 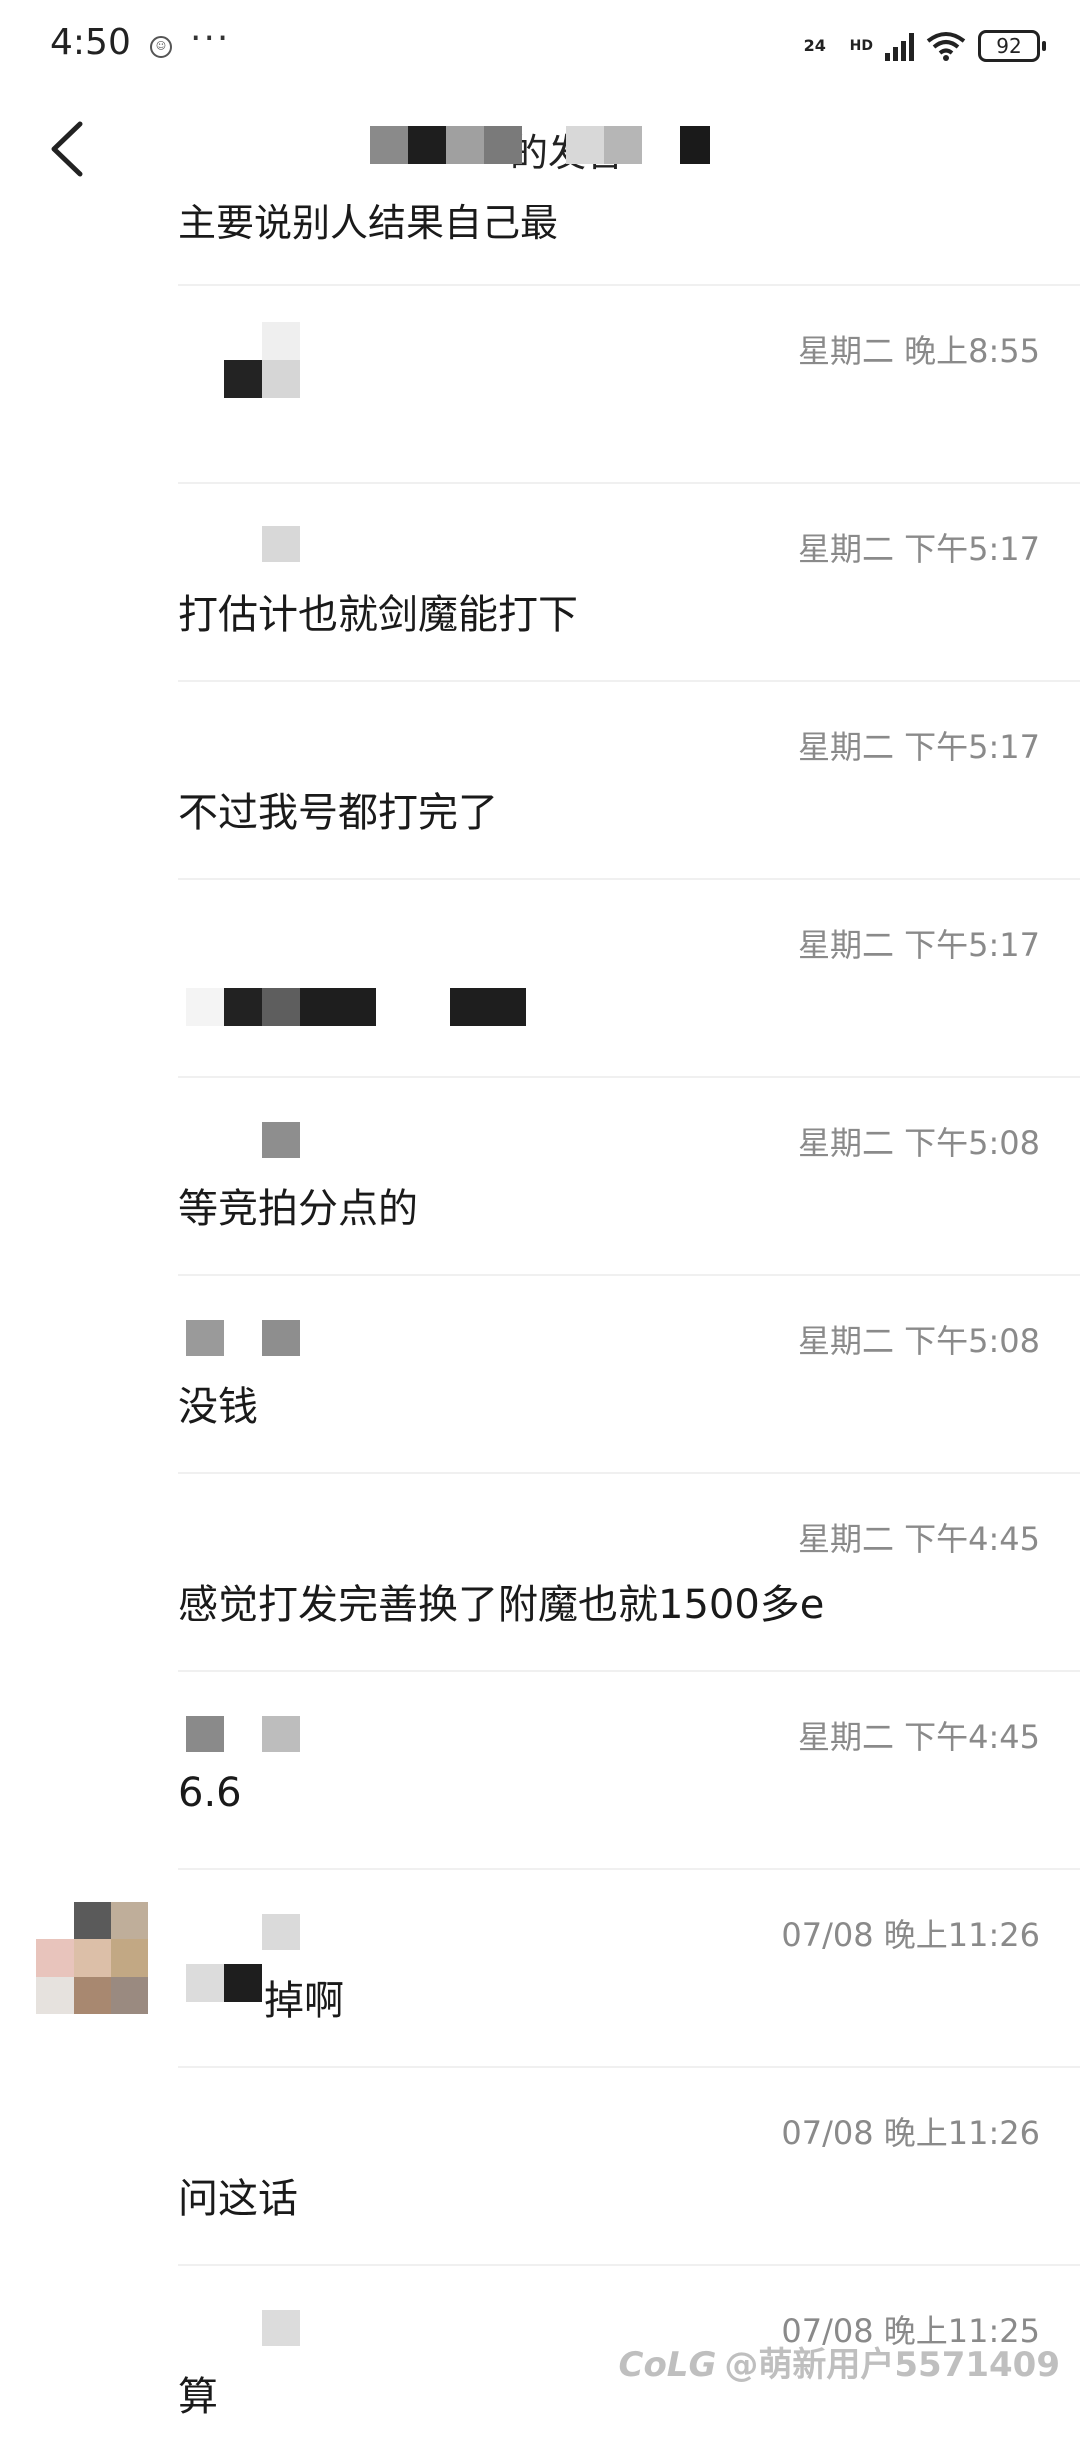 I want to click on message-notification-icon: ☺, so click(x=161, y=47).